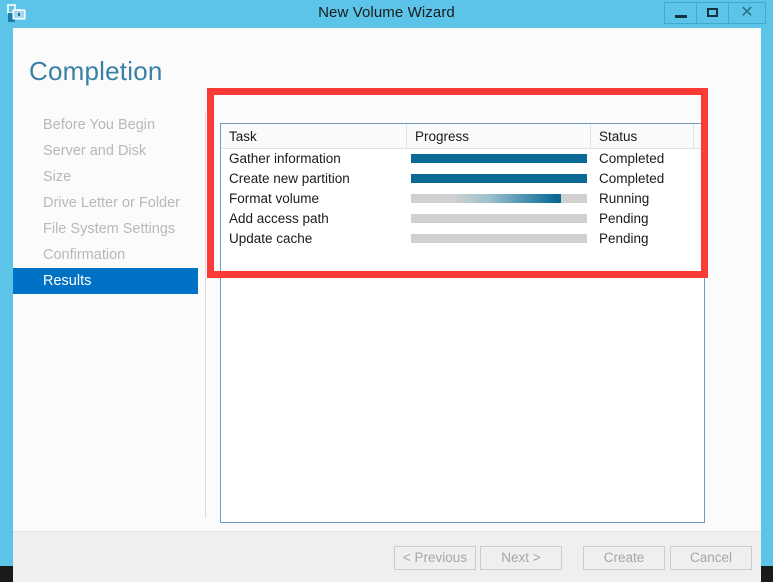 The image size is (773, 582). I want to click on sidebar-item-results: Results, so click(105, 281).